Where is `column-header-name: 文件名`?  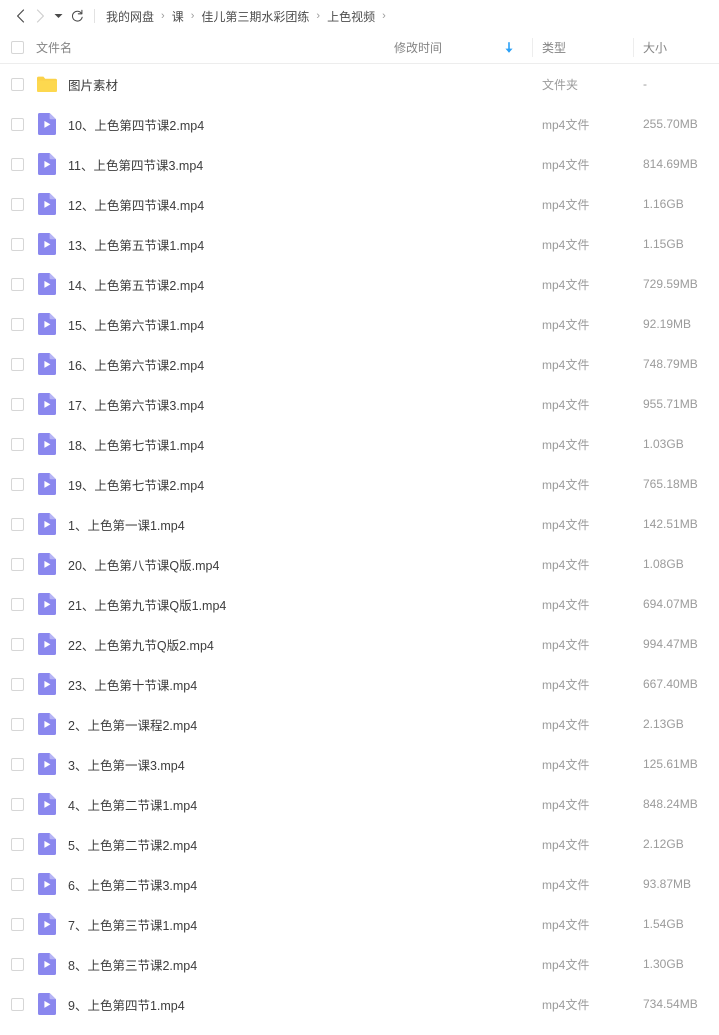 column-header-name: 文件名 is located at coordinates (209, 47).